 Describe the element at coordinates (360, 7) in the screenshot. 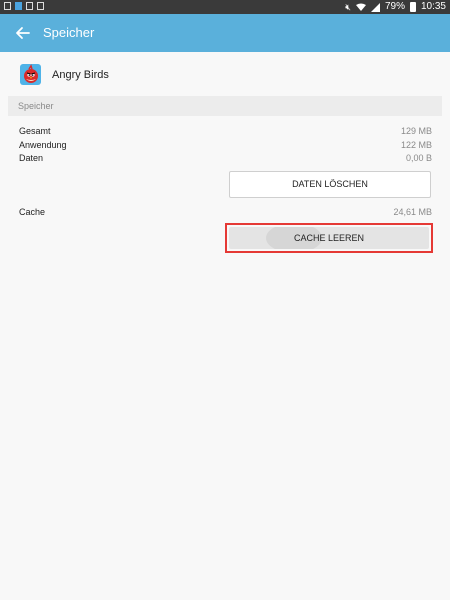

I see `wifi-icon` at that location.